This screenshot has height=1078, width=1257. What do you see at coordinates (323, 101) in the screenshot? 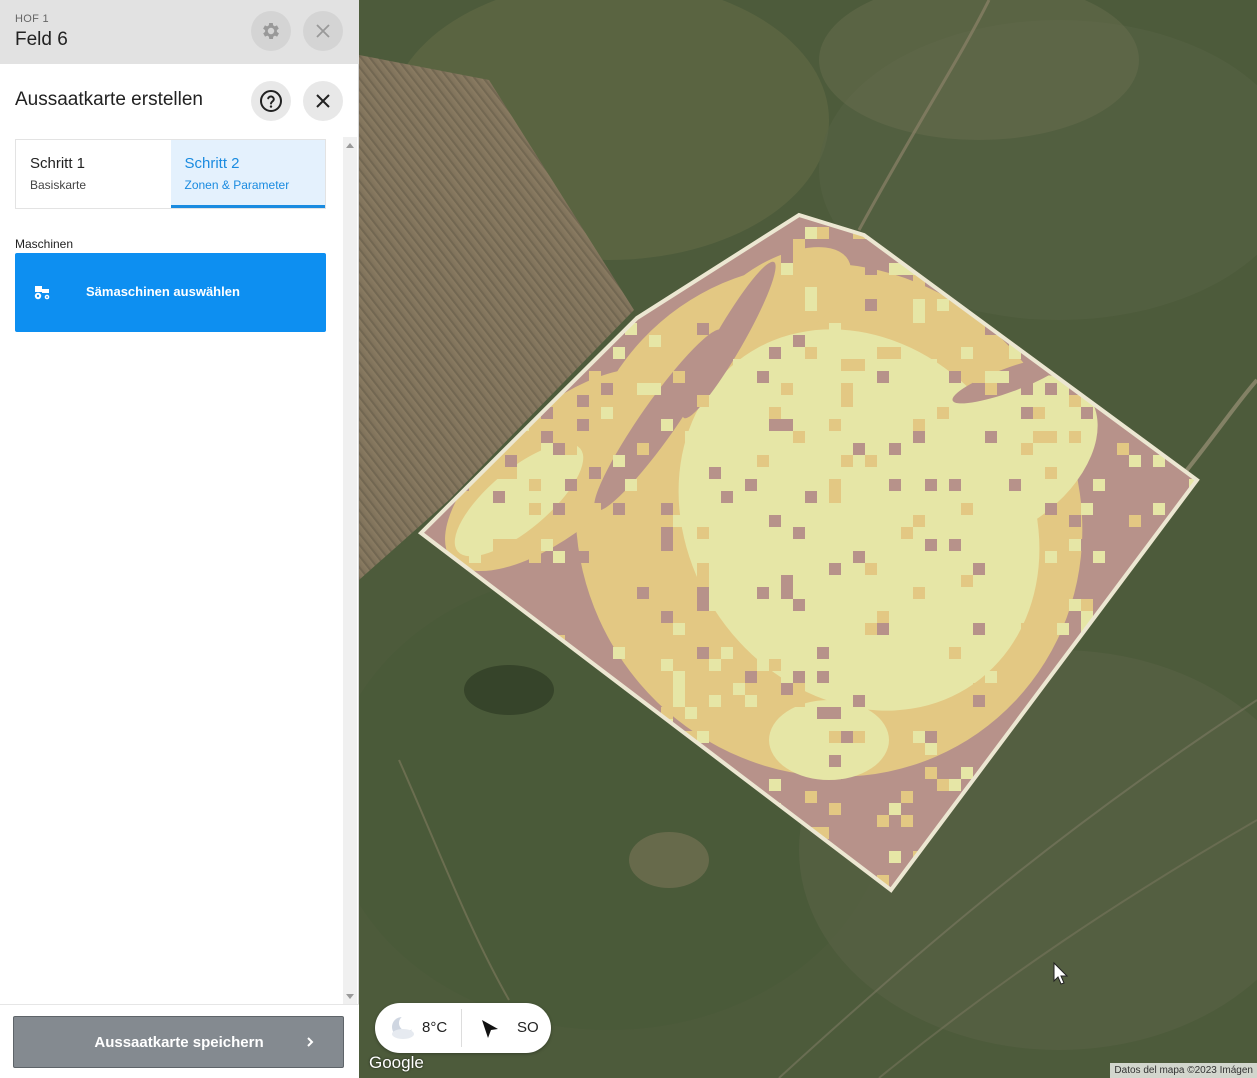
I see `close-panel-button` at bounding box center [323, 101].